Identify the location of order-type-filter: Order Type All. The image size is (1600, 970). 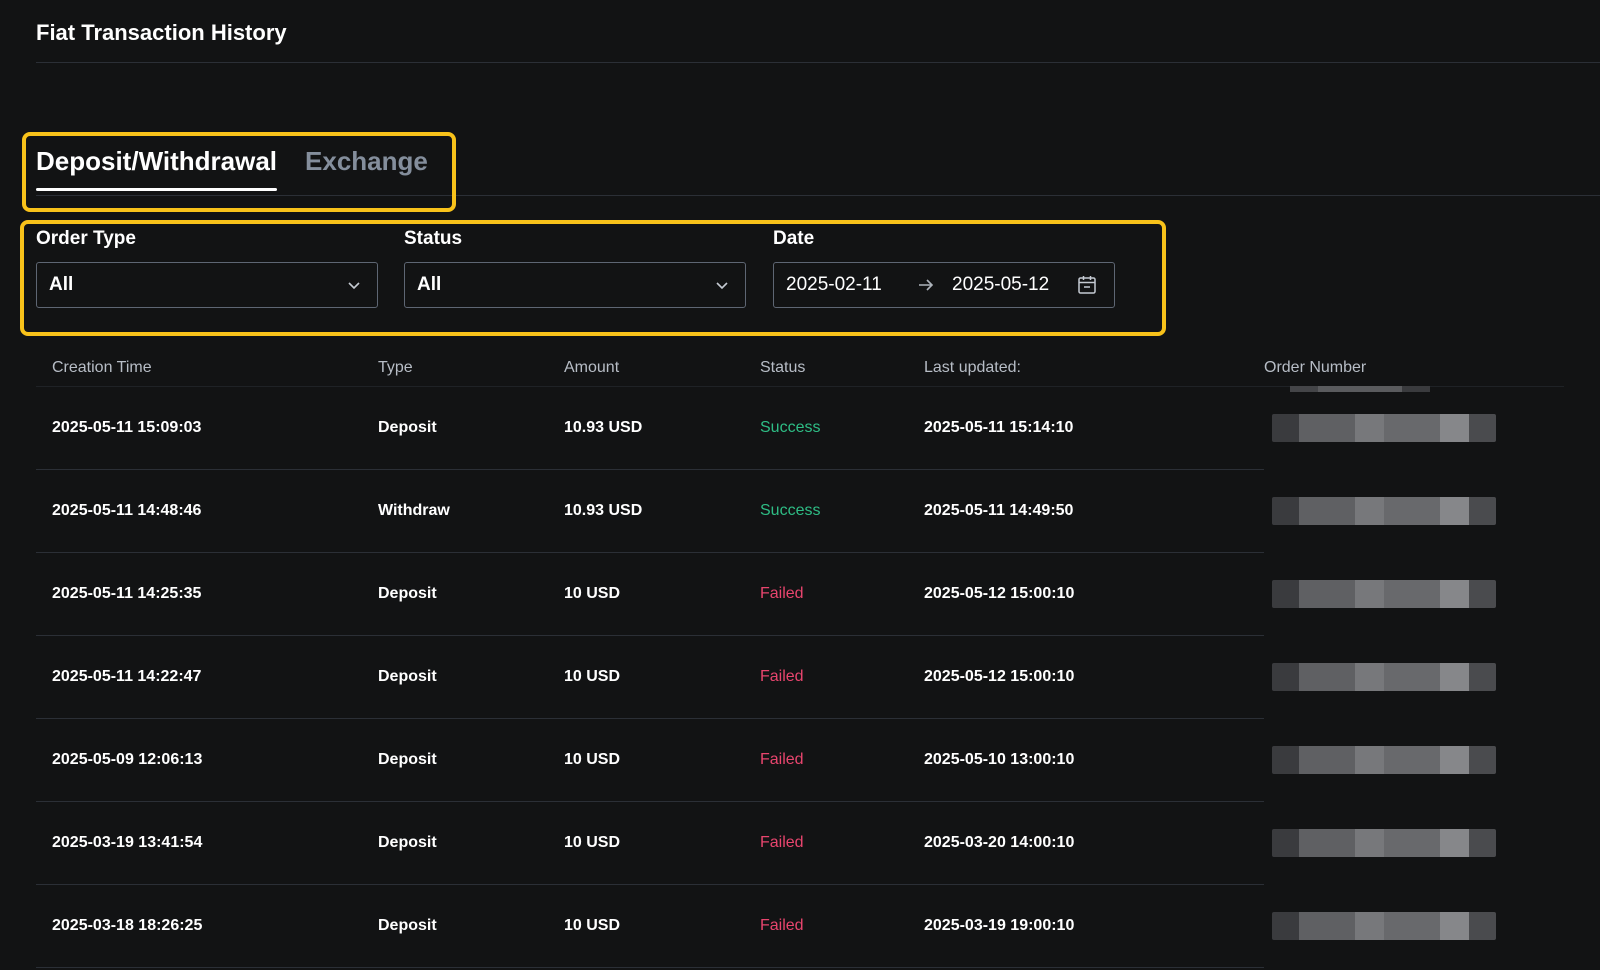
(207, 268).